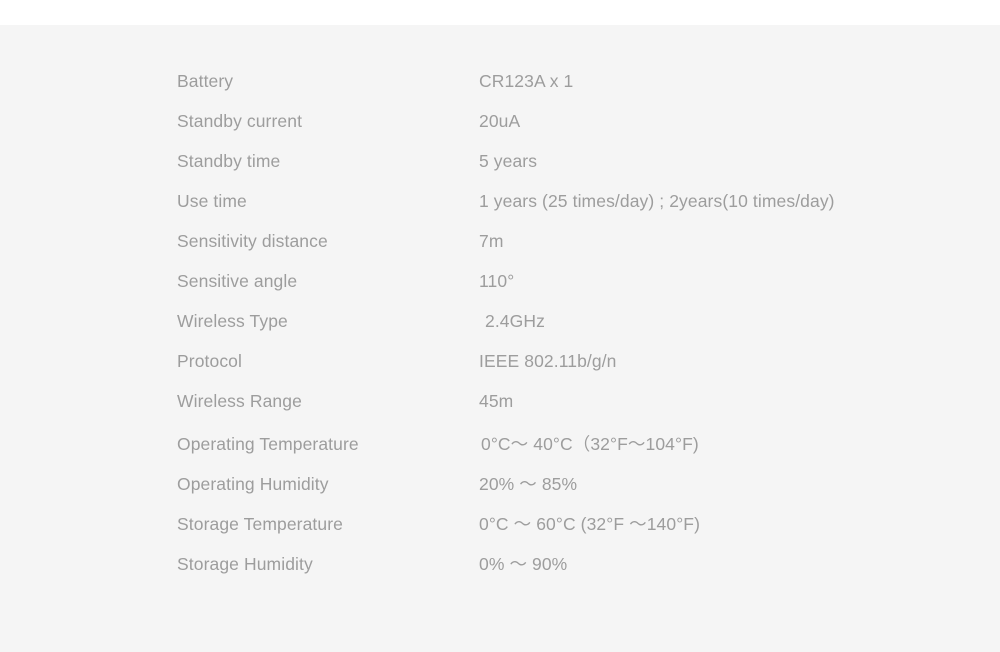  Describe the element at coordinates (253, 484) in the screenshot. I see `spec-label: Operating Humidity` at that location.